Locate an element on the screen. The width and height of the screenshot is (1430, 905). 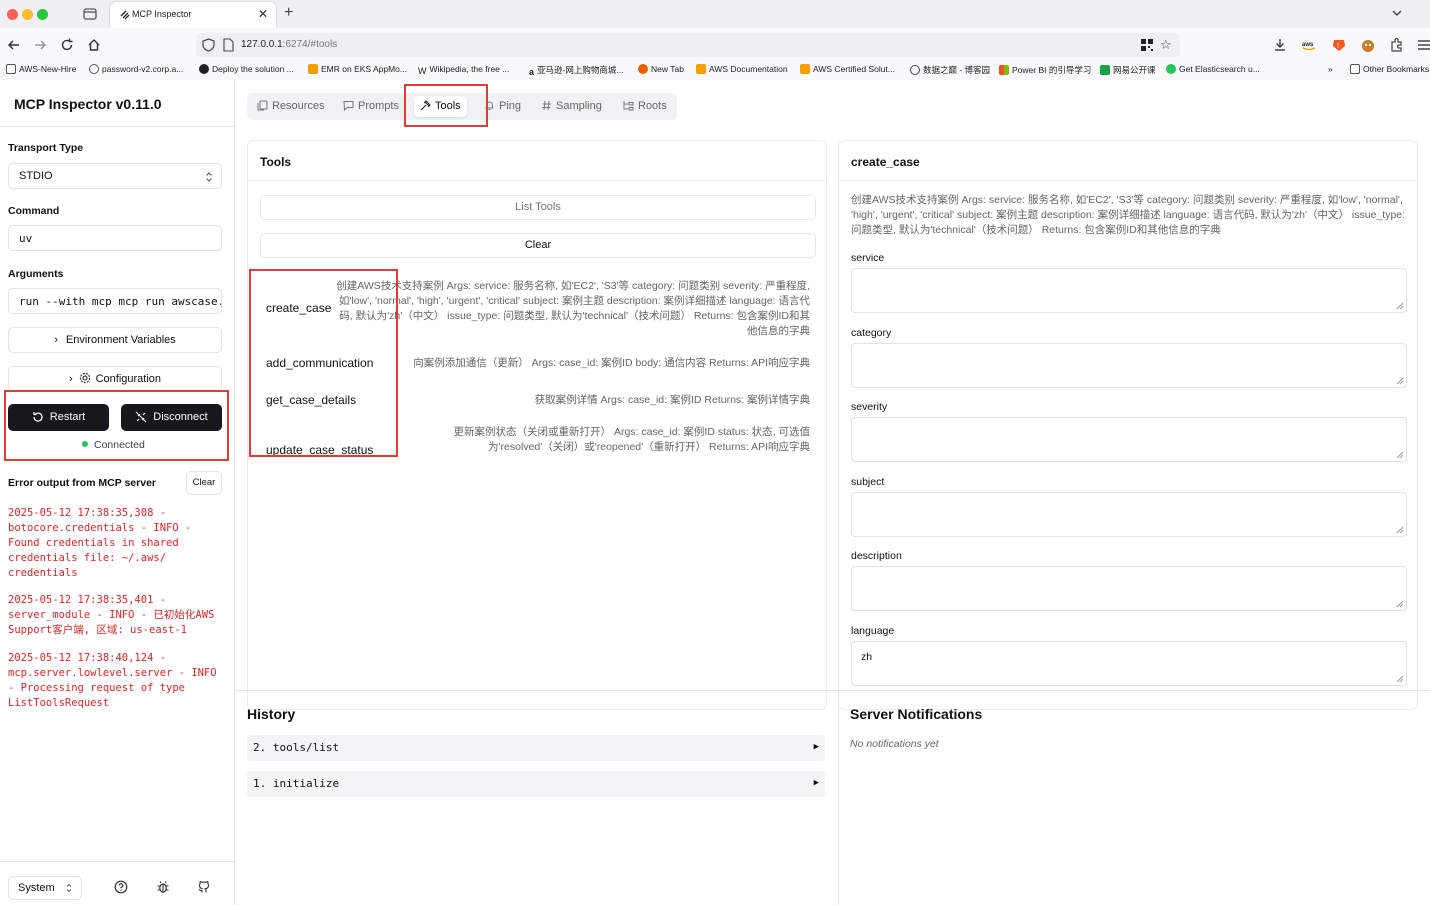
tab-label: Roots is located at coordinates (652, 106).